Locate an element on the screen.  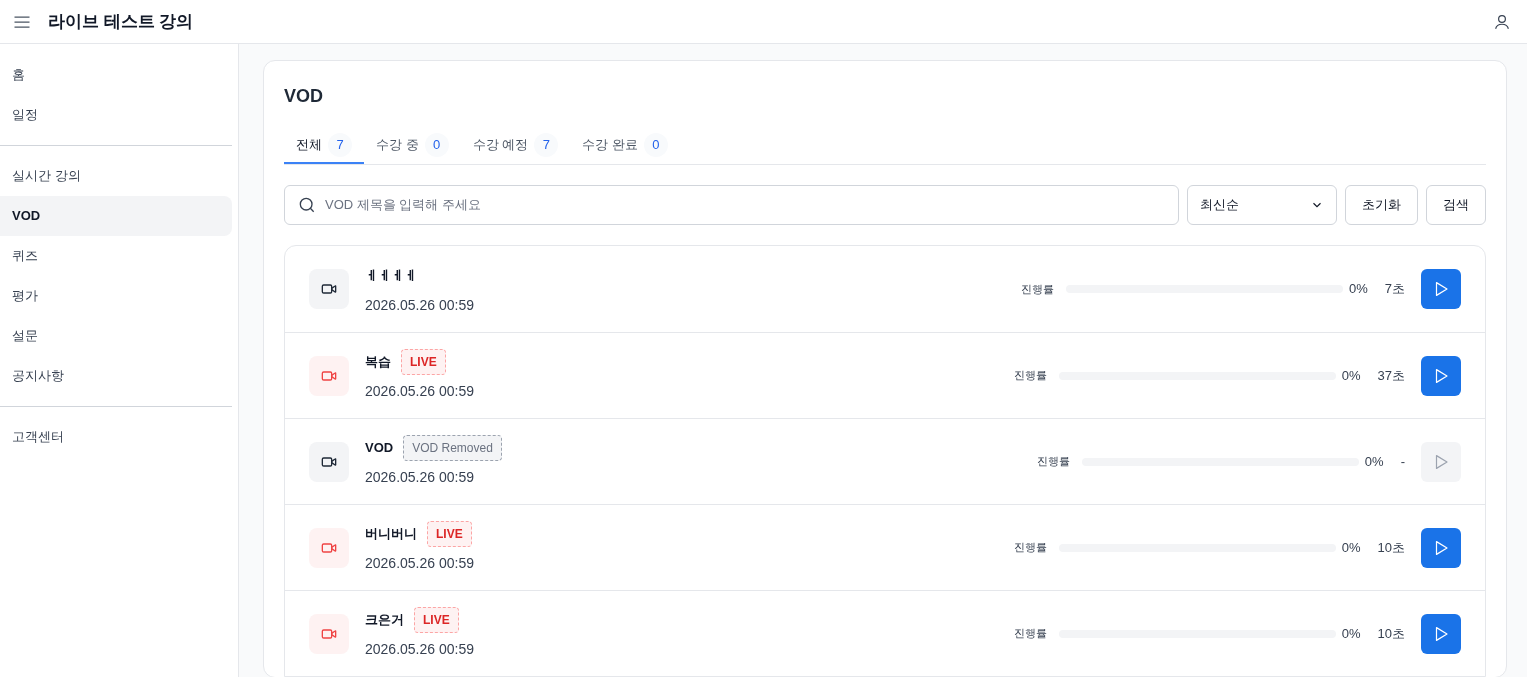
sidebar-item: 설문 is located at coordinates (116, 336).